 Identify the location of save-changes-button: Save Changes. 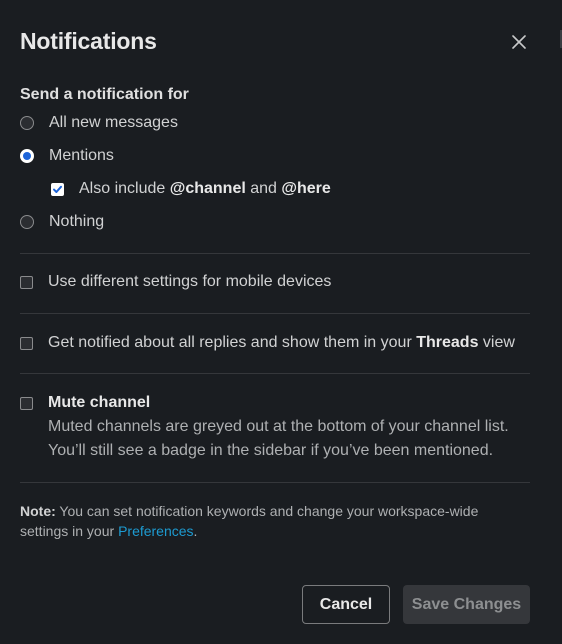
(466, 604).